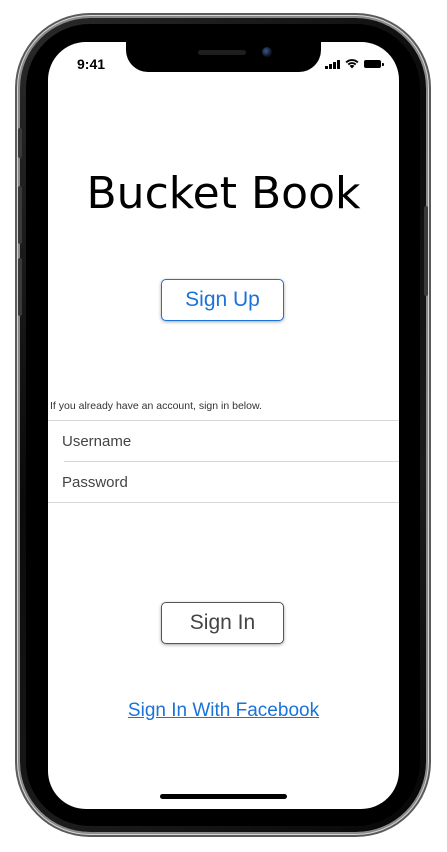 The image size is (447, 852). I want to click on power-button, so click(426, 251).